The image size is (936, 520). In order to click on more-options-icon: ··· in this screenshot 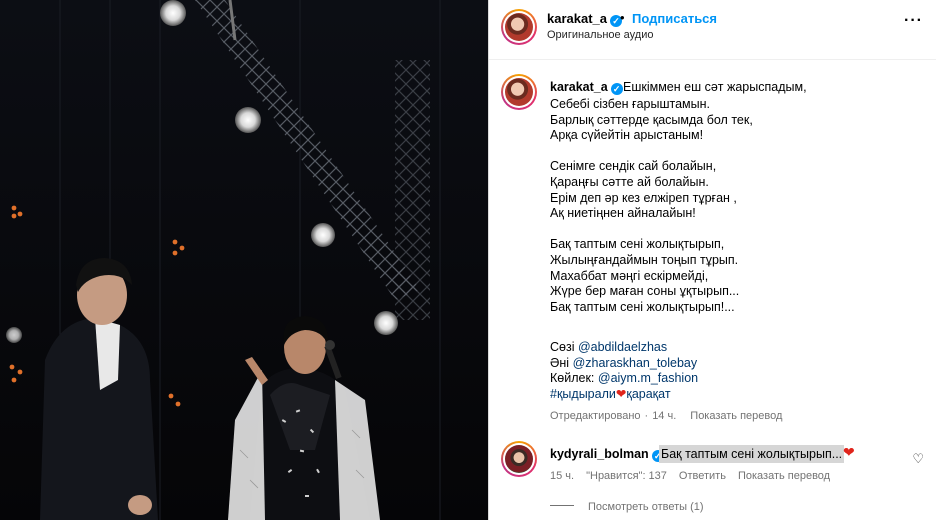, I will do `click(913, 21)`.